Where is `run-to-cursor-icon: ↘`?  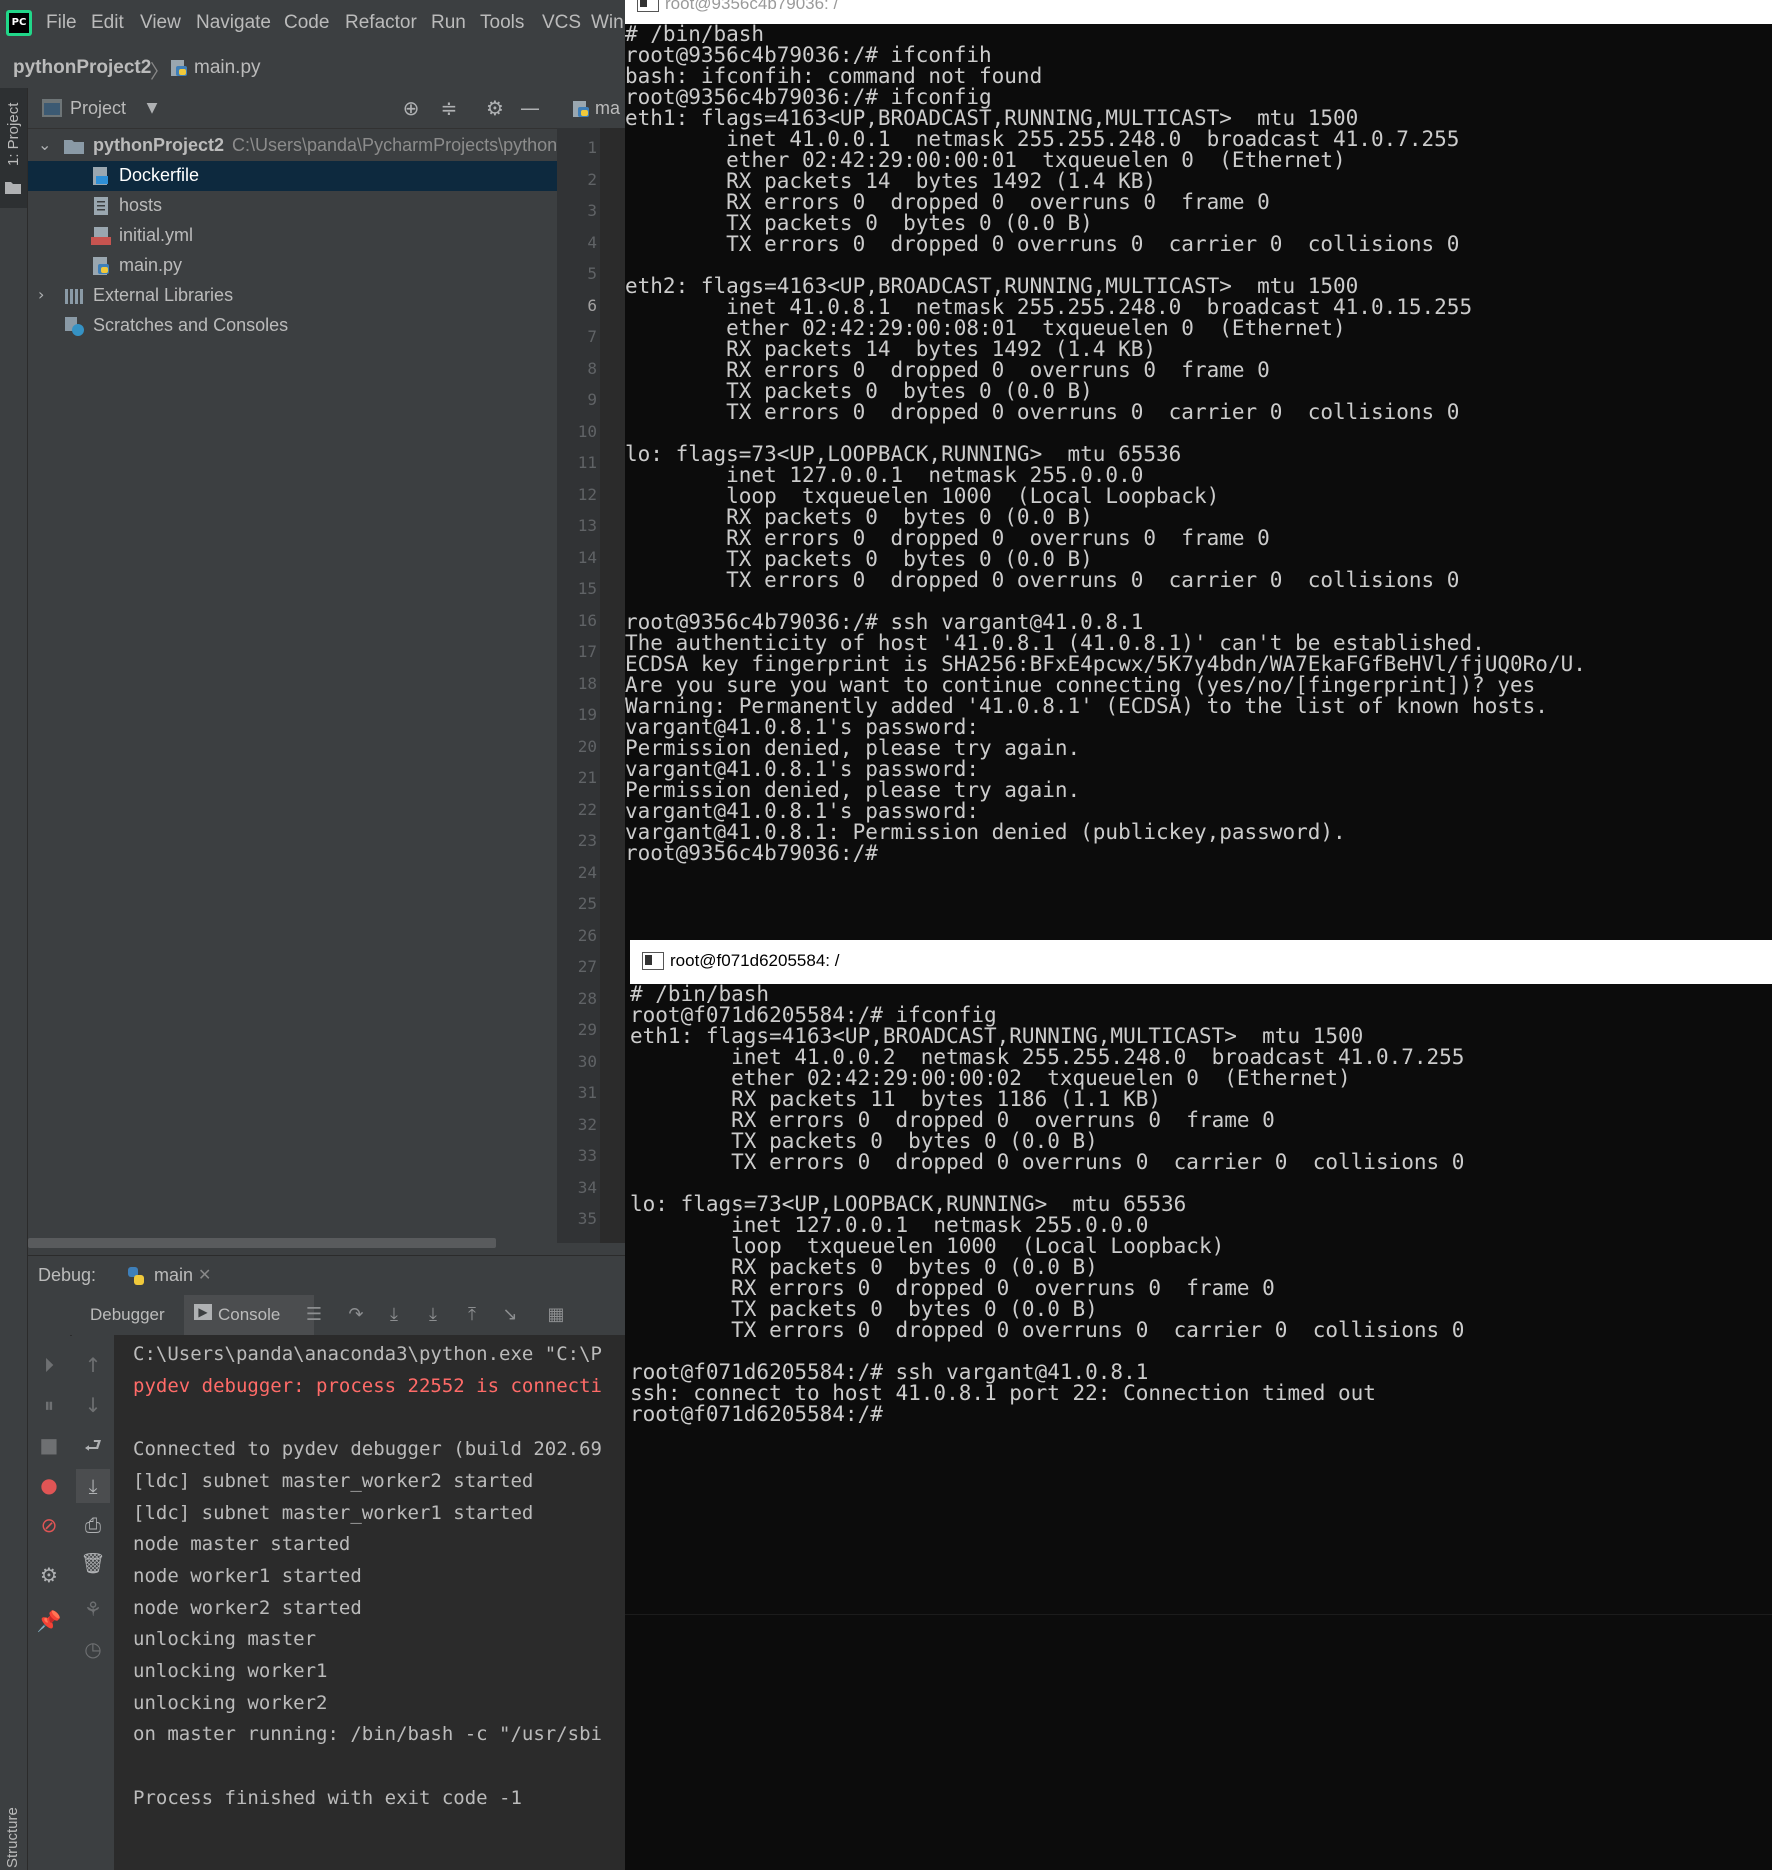
run-to-cursor-icon: ↘ is located at coordinates (510, 1315).